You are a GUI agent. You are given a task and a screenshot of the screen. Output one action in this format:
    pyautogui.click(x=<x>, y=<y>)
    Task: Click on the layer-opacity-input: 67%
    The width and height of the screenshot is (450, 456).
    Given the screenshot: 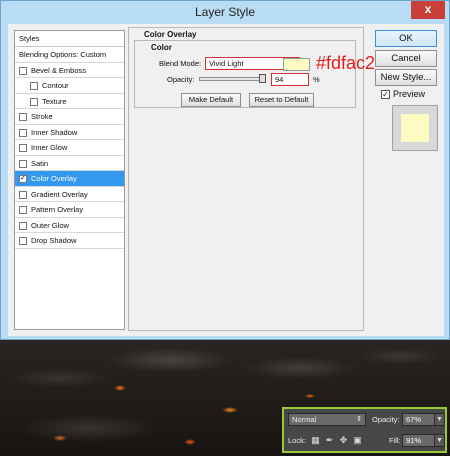 What is the action you would take?
    pyautogui.click(x=418, y=419)
    